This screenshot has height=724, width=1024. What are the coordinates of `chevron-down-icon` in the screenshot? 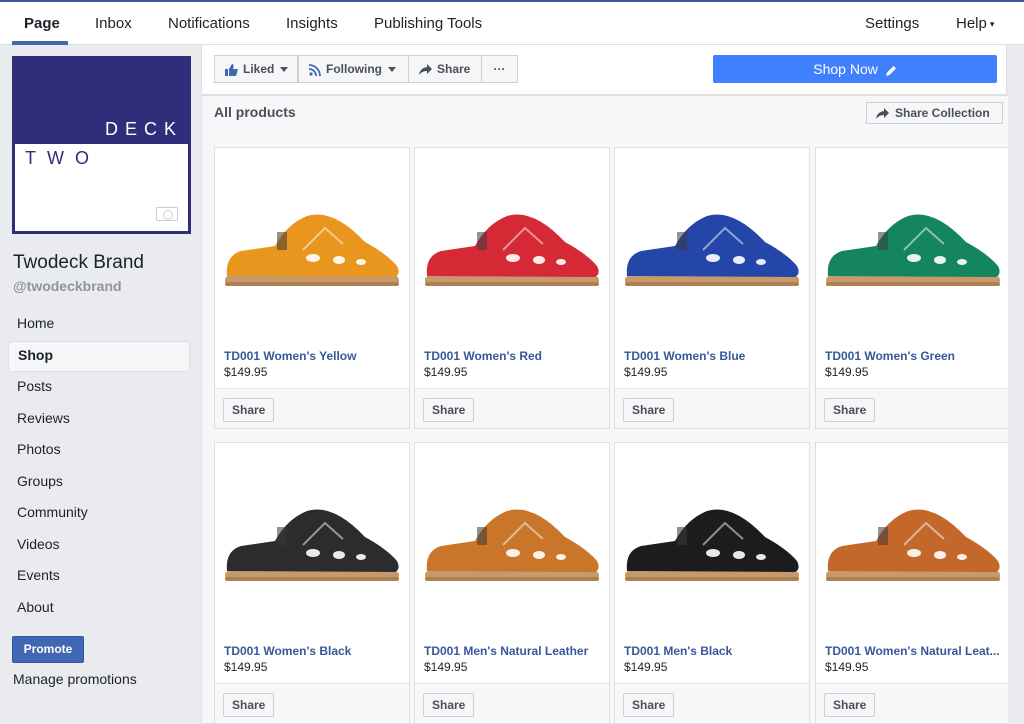 It's located at (392, 70).